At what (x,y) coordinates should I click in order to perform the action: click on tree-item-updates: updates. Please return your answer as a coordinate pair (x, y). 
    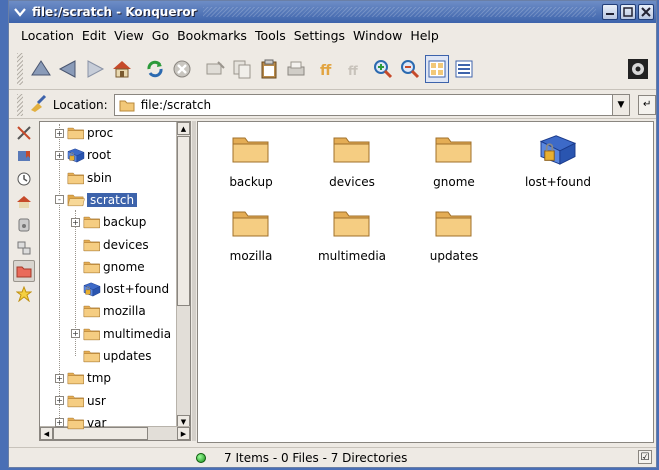
    Looking at the image, I should click on (111, 356).